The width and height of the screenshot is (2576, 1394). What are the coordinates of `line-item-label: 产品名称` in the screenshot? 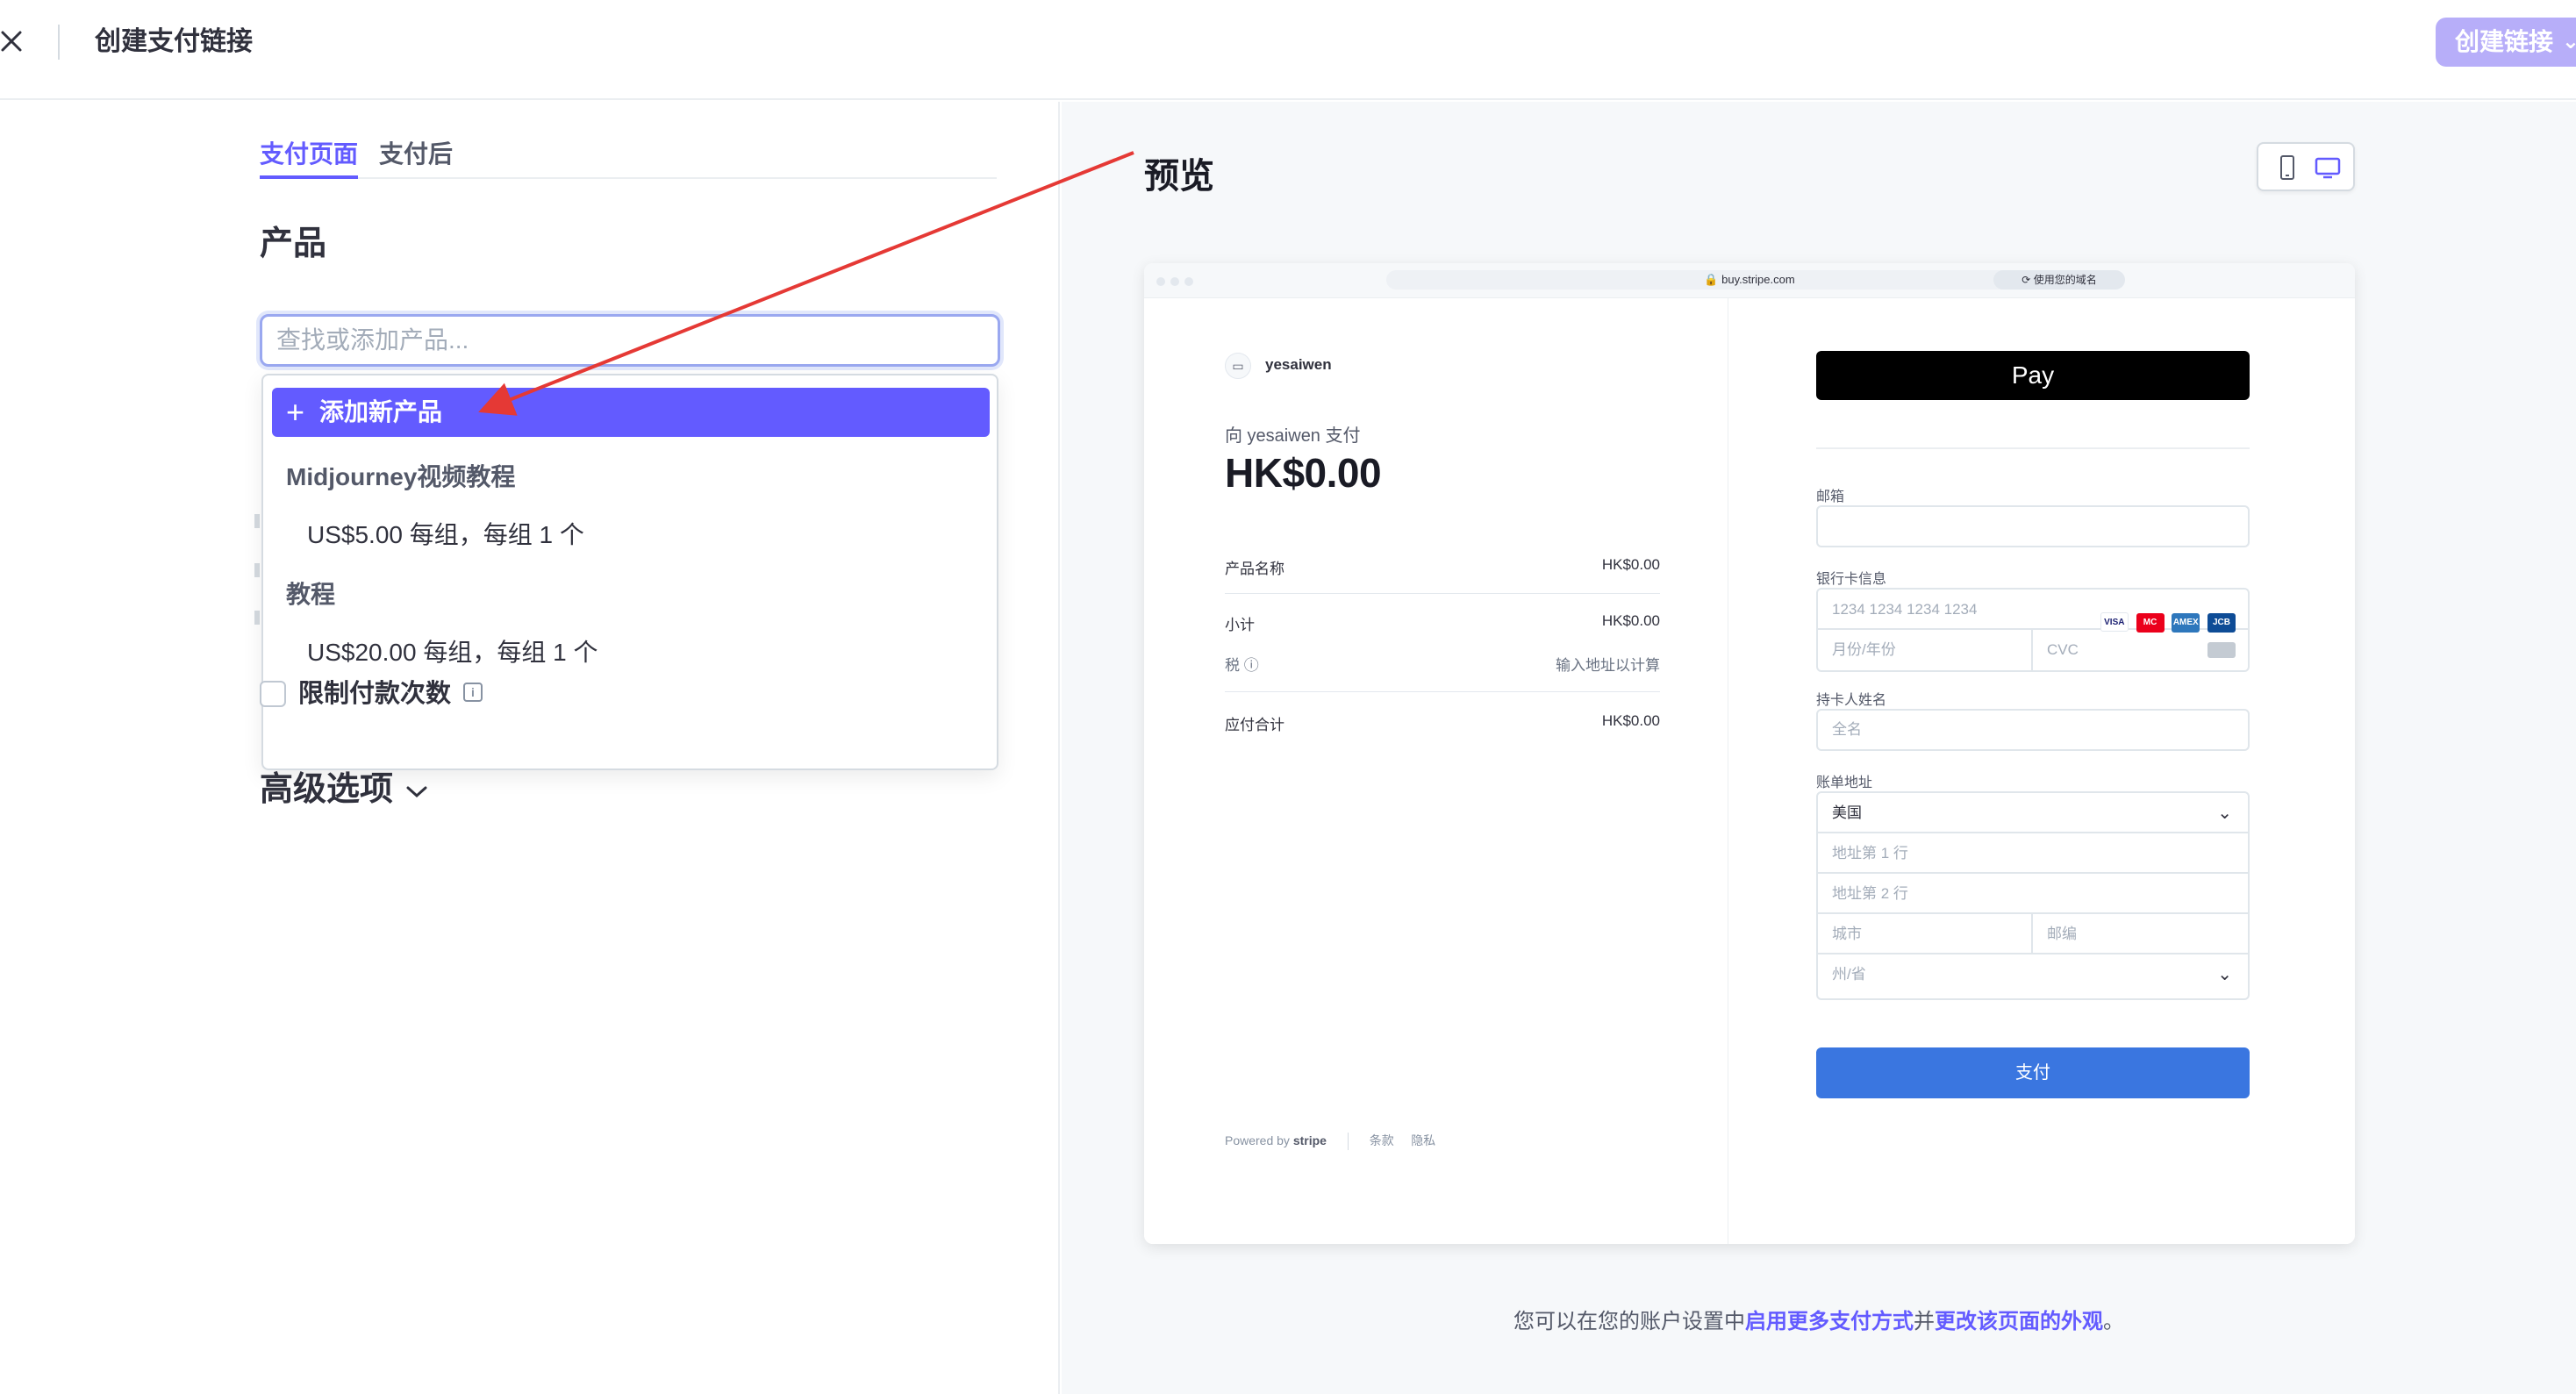 It's located at (1254, 569).